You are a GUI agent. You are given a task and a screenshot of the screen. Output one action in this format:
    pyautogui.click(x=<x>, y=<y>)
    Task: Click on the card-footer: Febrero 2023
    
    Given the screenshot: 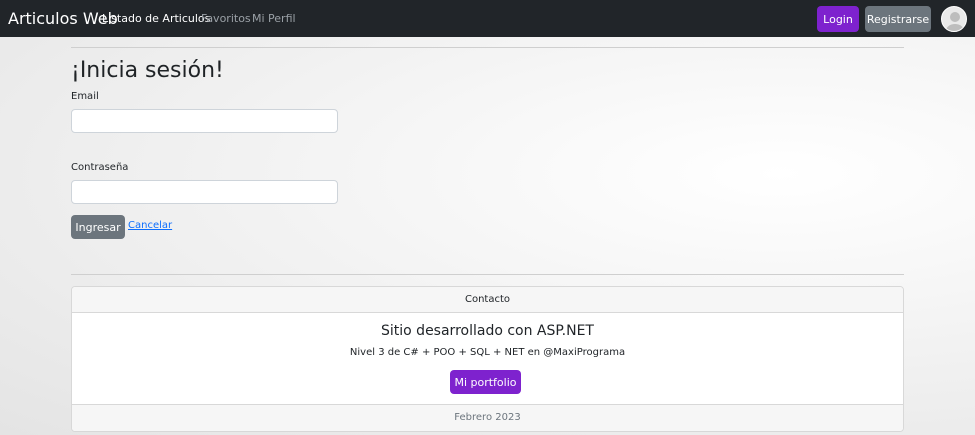 What is the action you would take?
    pyautogui.click(x=487, y=417)
    